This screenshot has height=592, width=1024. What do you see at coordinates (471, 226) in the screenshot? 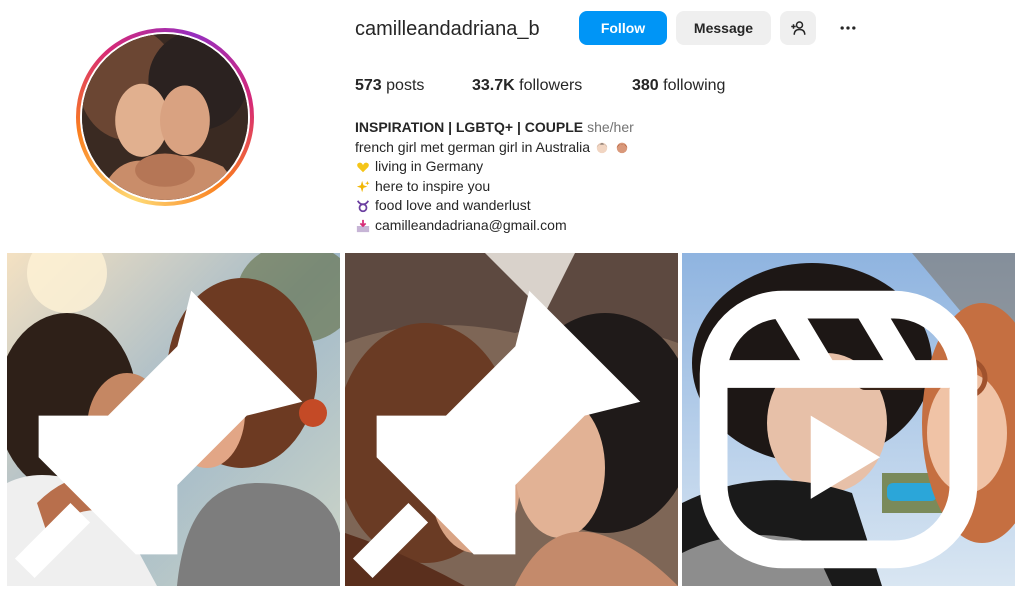
I see `bio-email-text: camilleandadriana@gmail.com` at bounding box center [471, 226].